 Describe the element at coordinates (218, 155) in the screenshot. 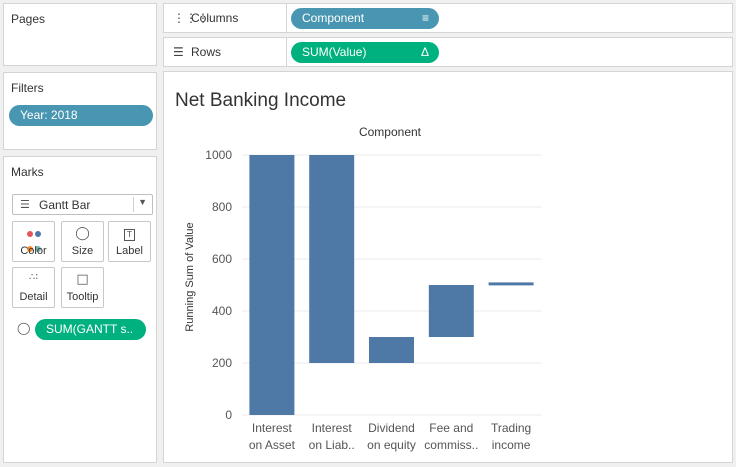

I see `y-tick-label: 1000` at that location.